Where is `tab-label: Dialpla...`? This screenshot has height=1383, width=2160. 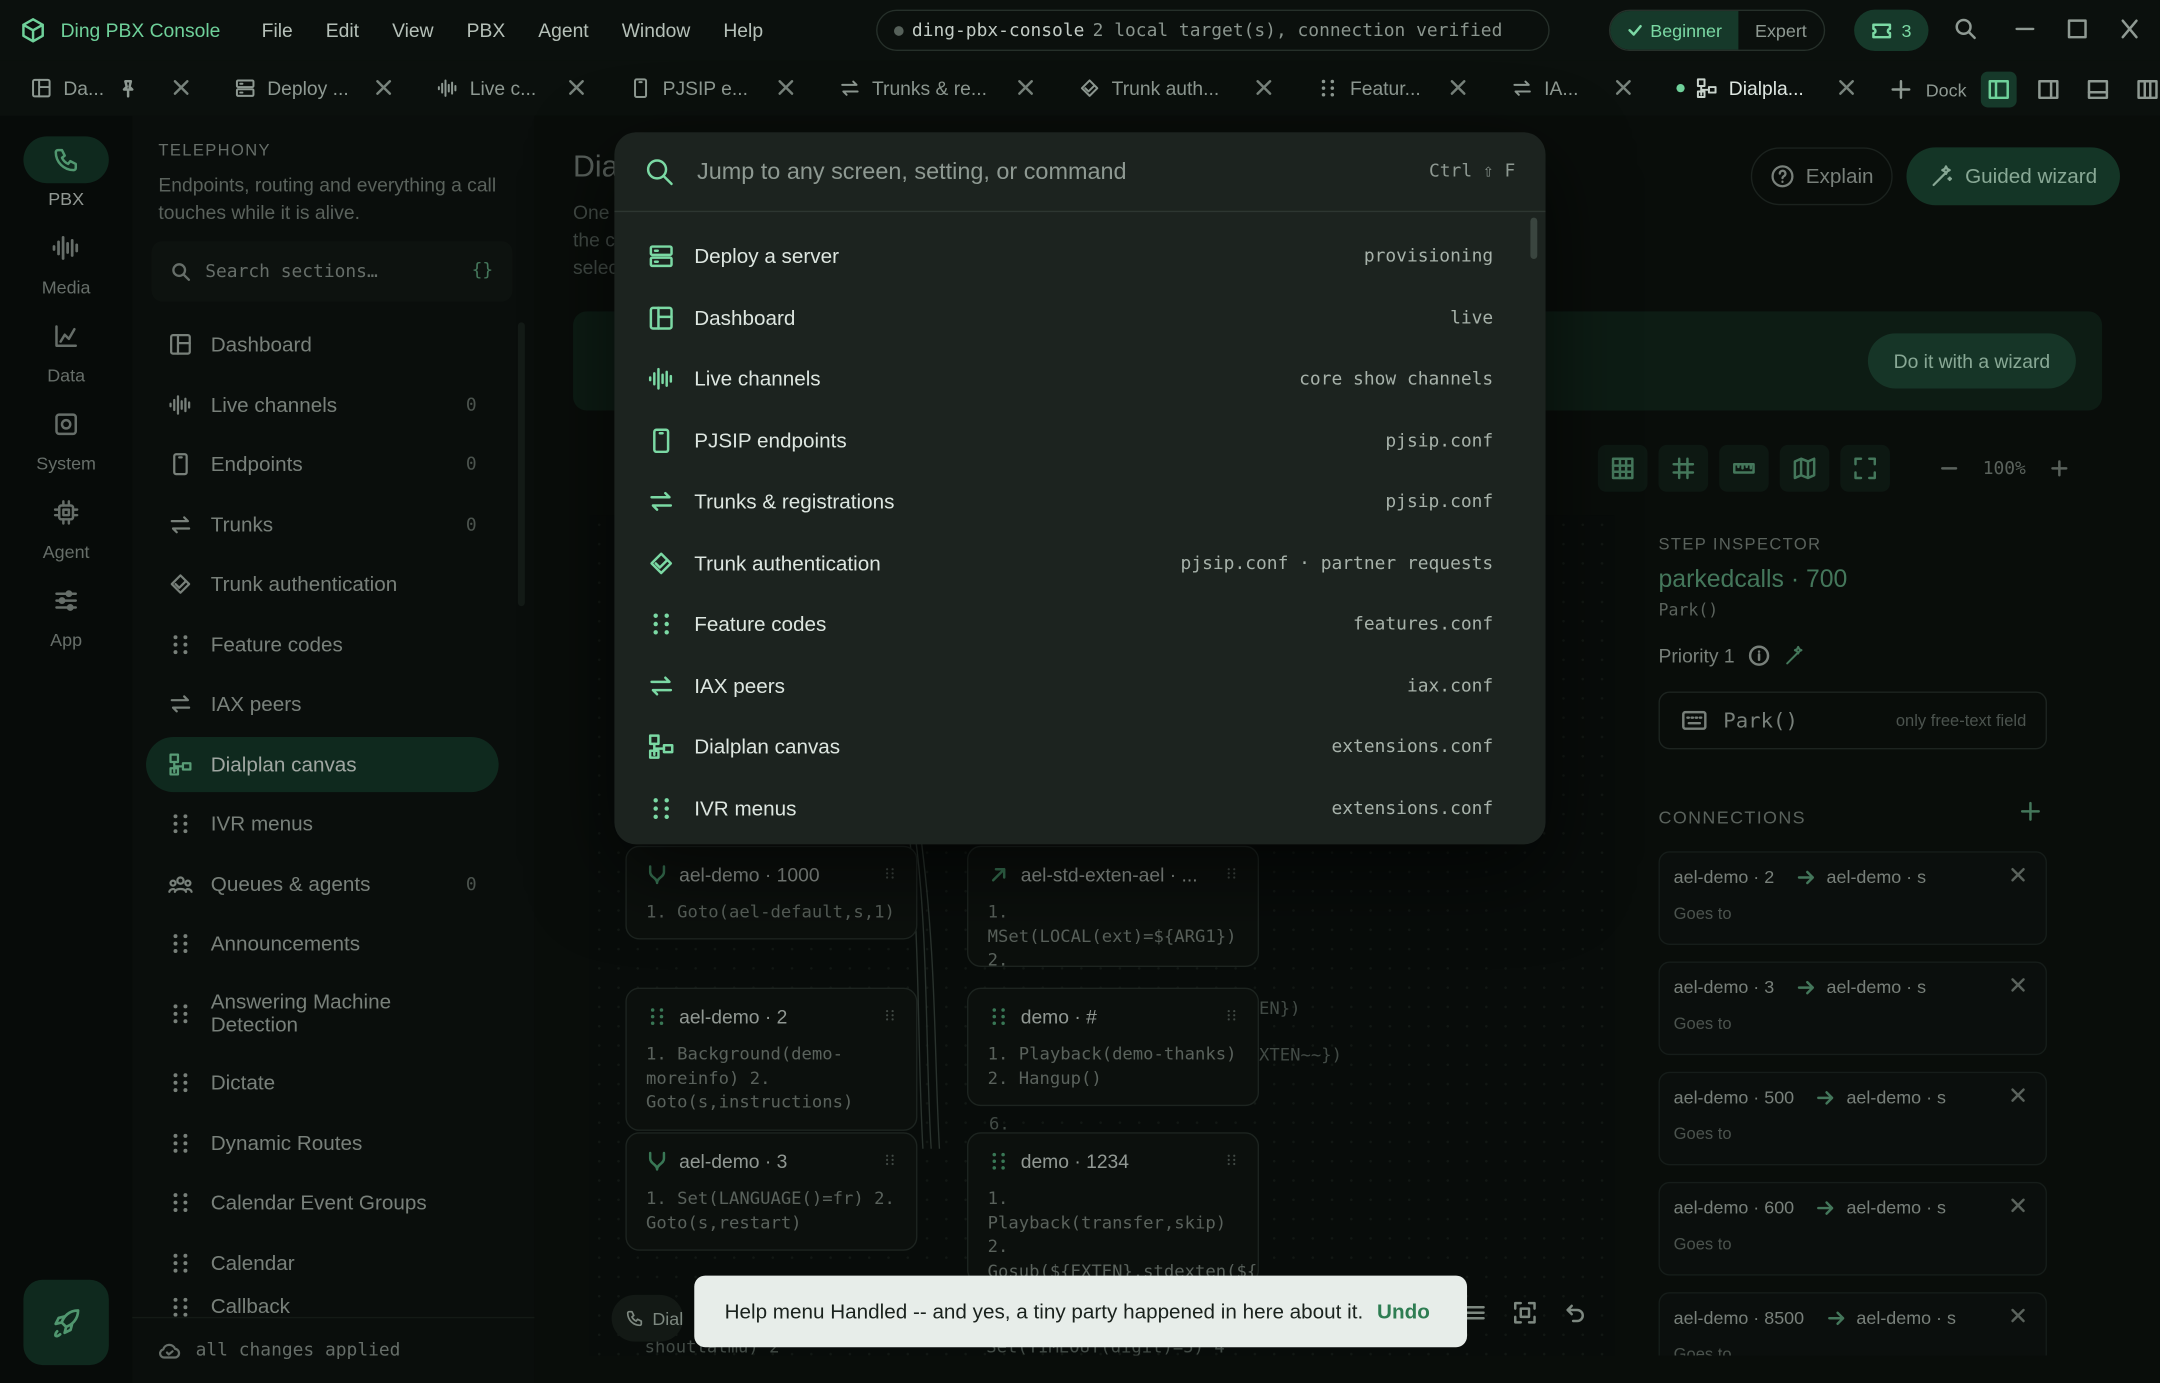
tab-label: Dialpla... is located at coordinates (1766, 88).